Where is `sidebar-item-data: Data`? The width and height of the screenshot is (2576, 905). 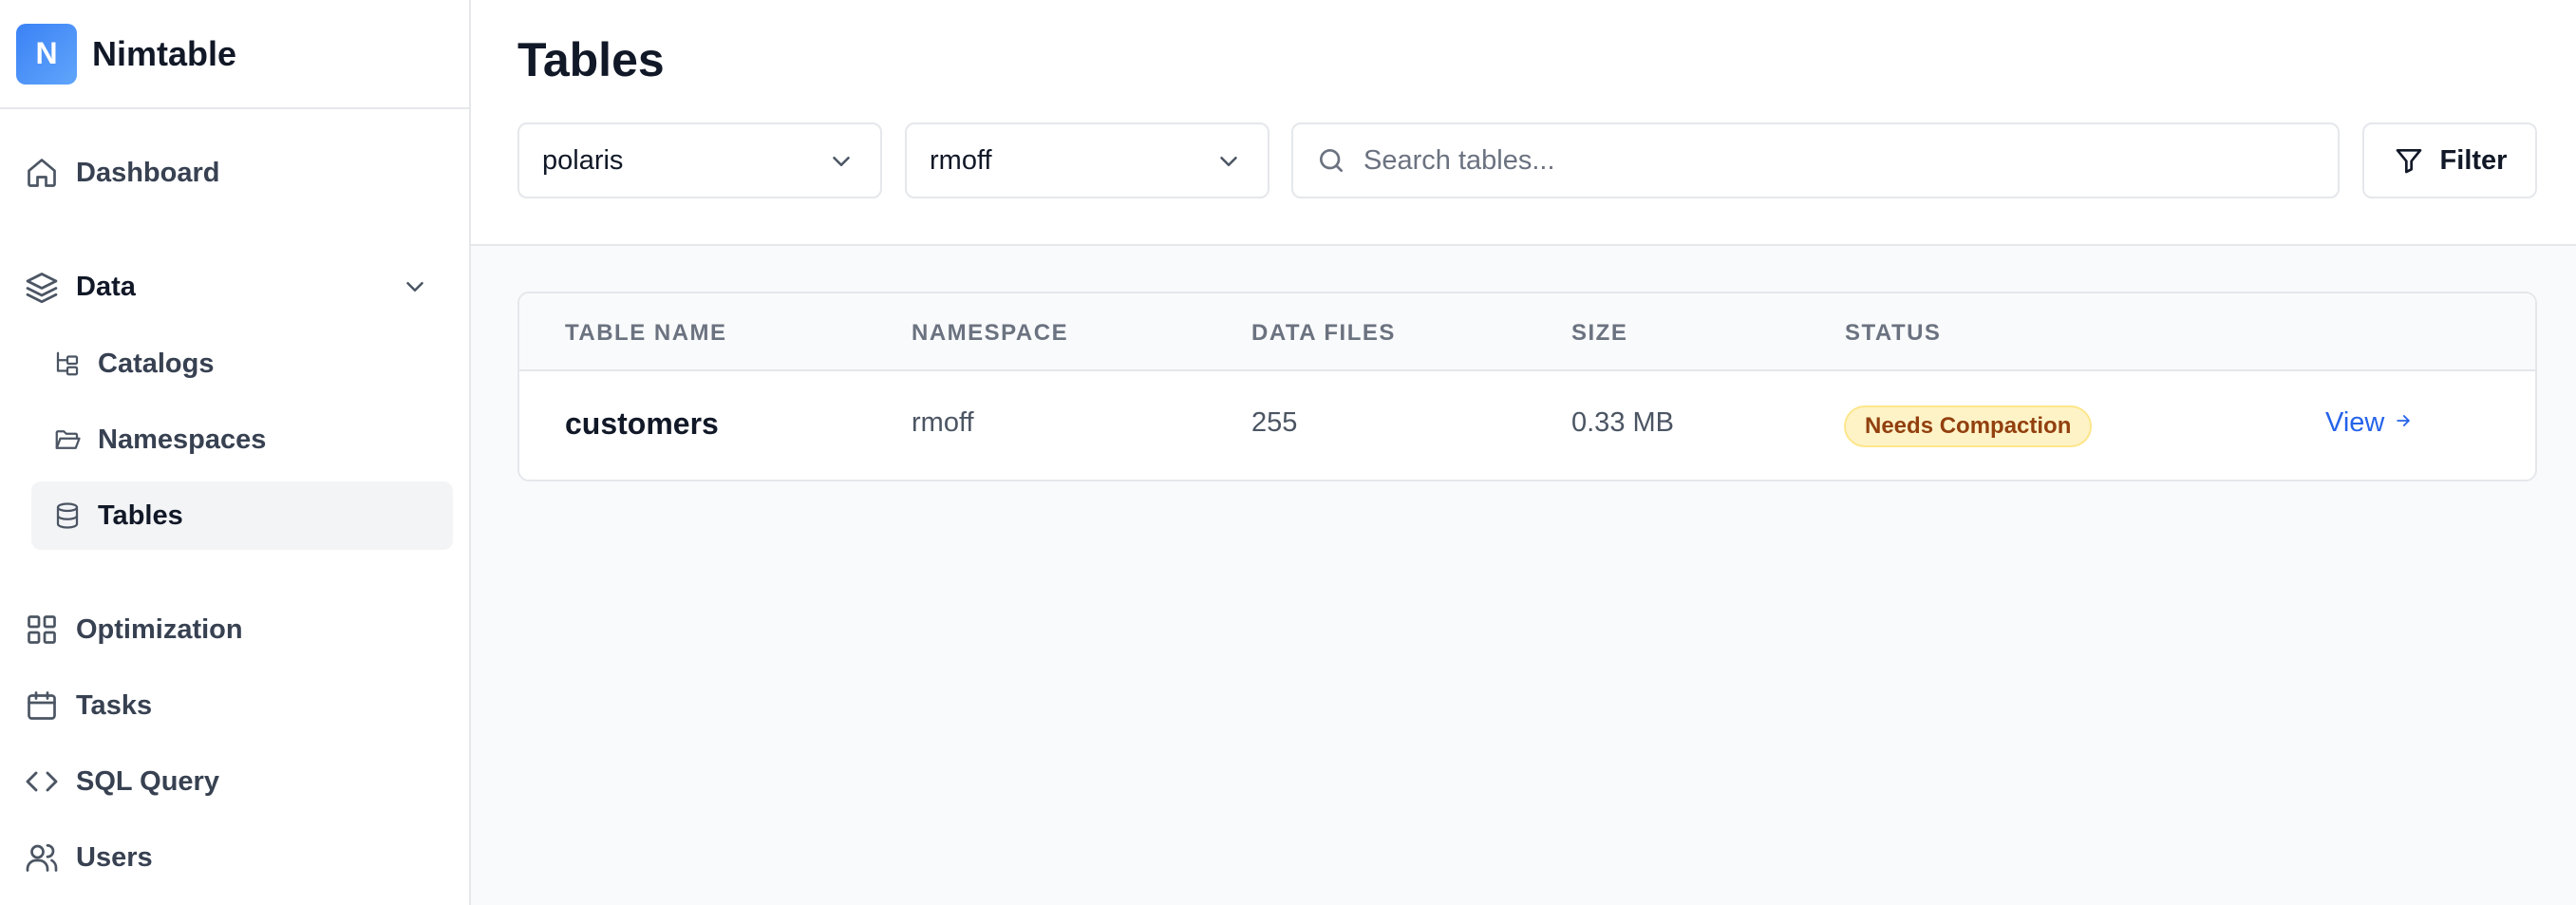 sidebar-item-data: Data is located at coordinates (236, 286).